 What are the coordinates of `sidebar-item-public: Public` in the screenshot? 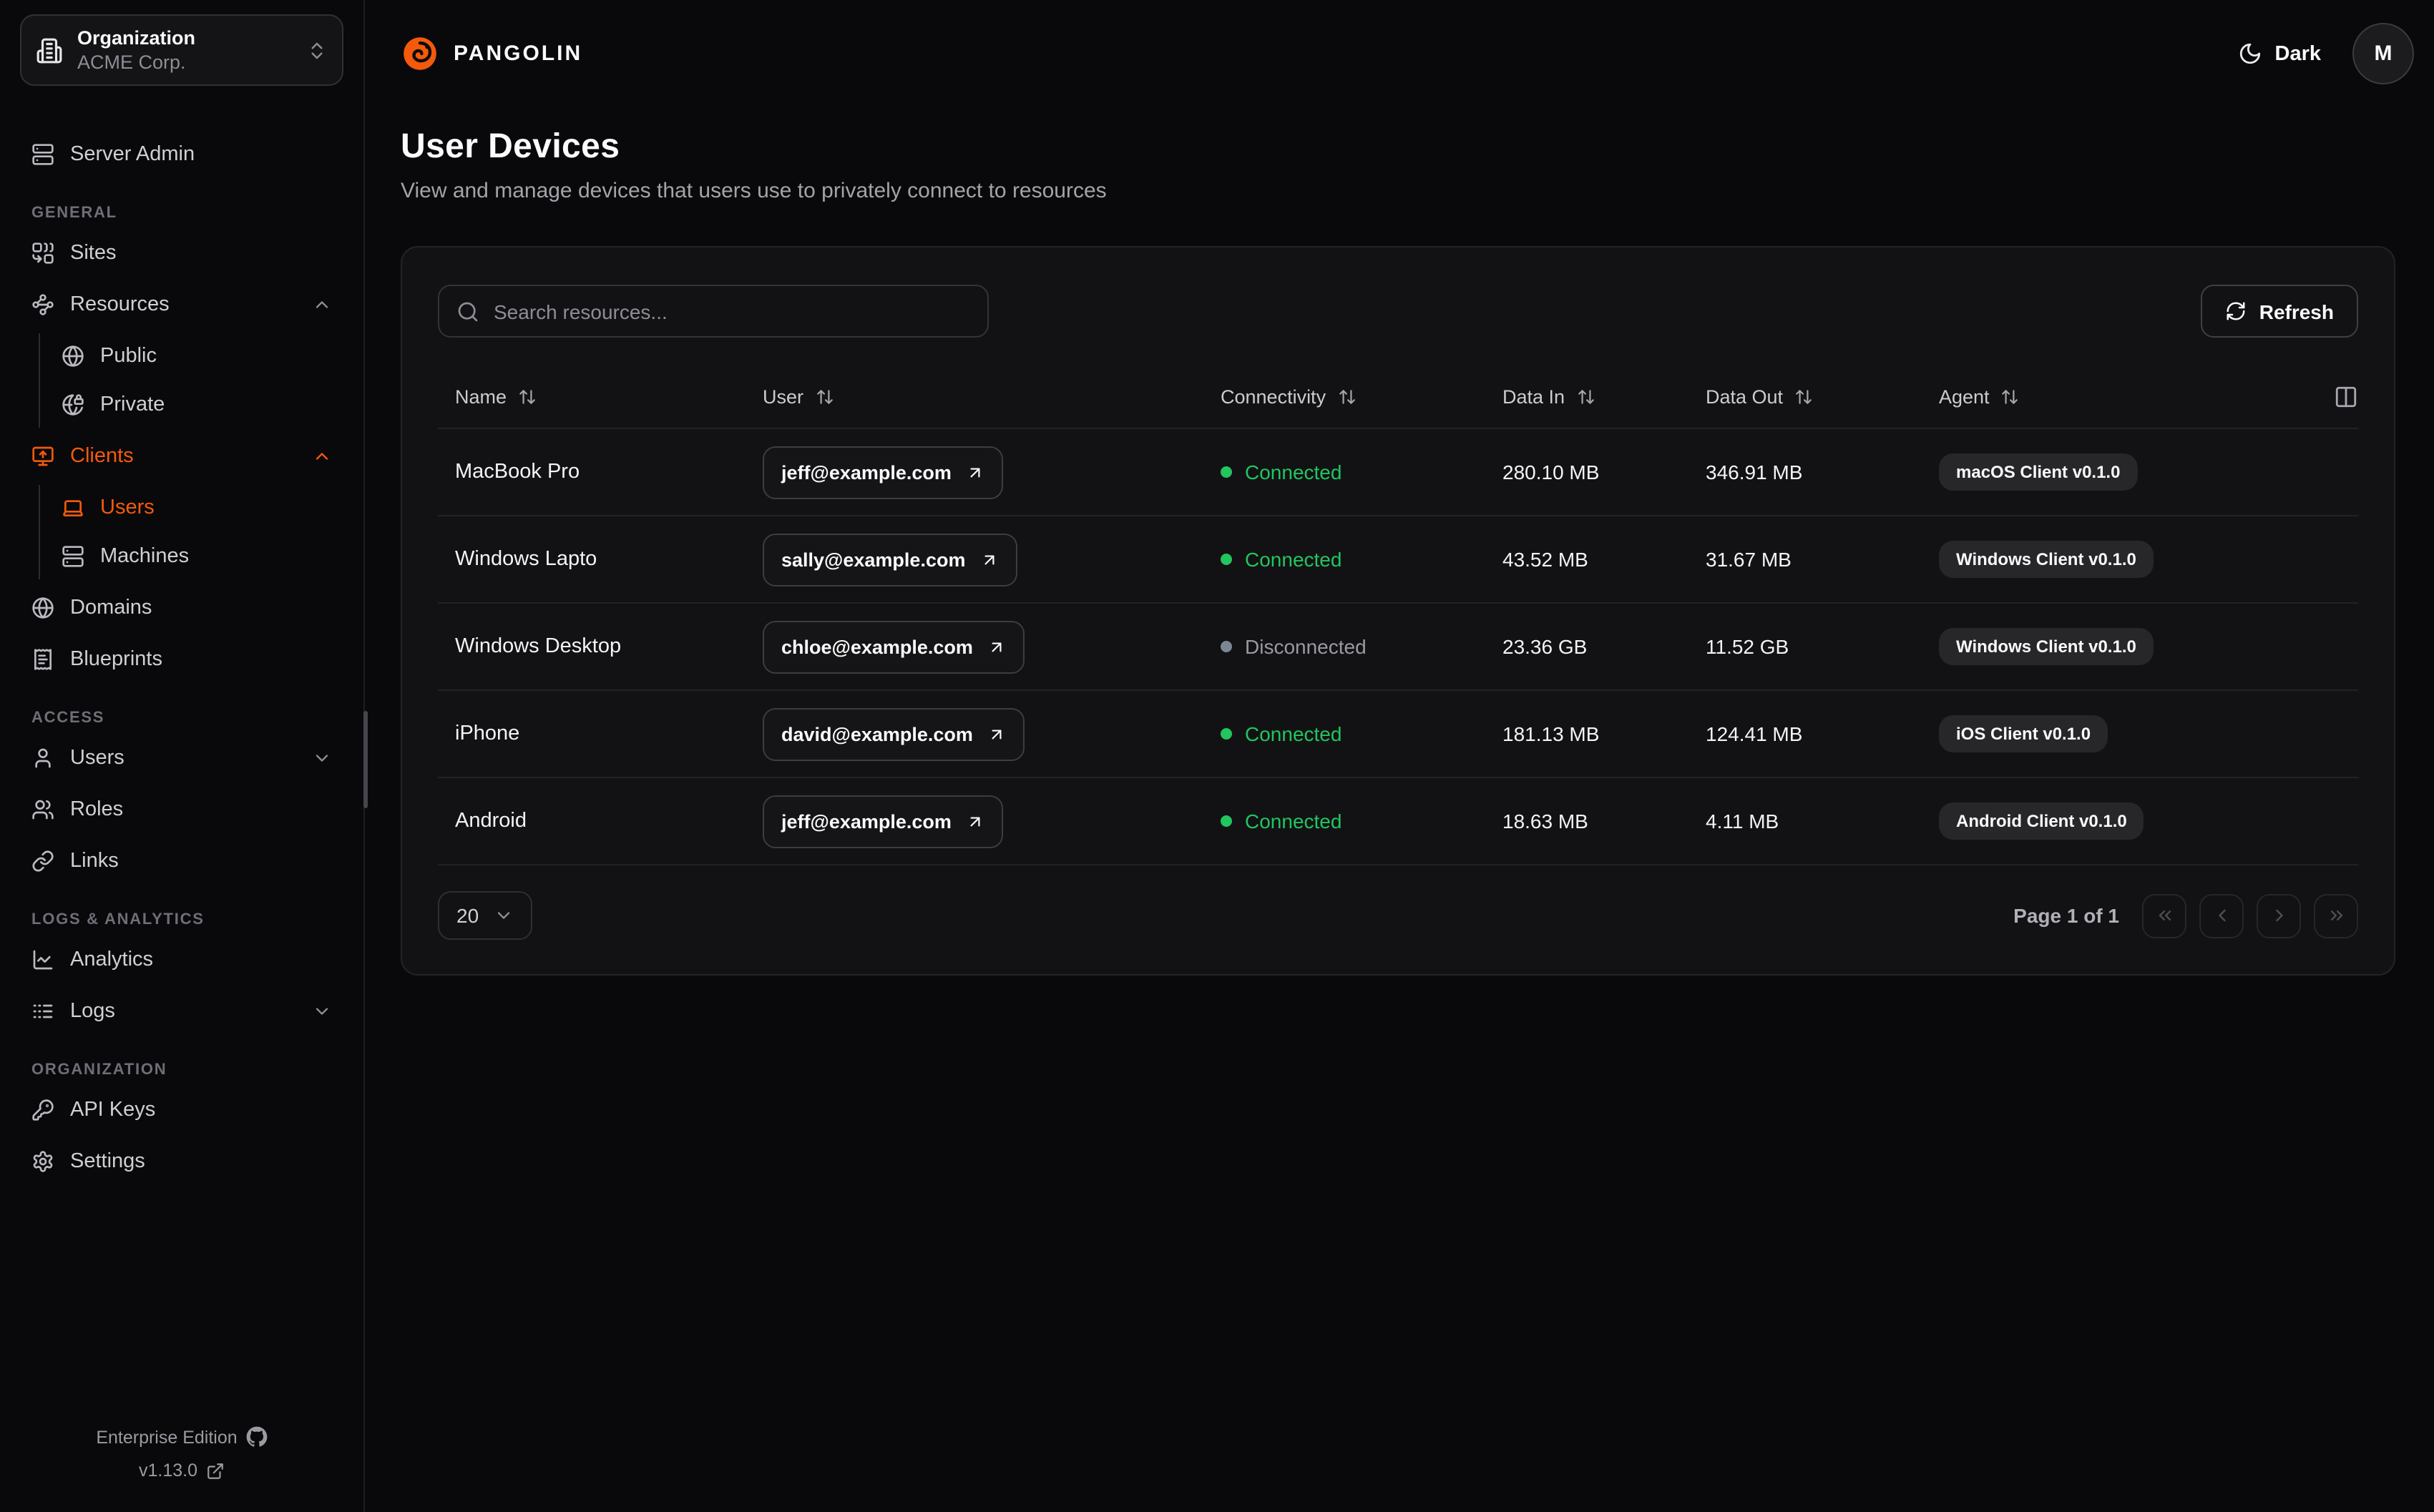 It's located at (196, 356).